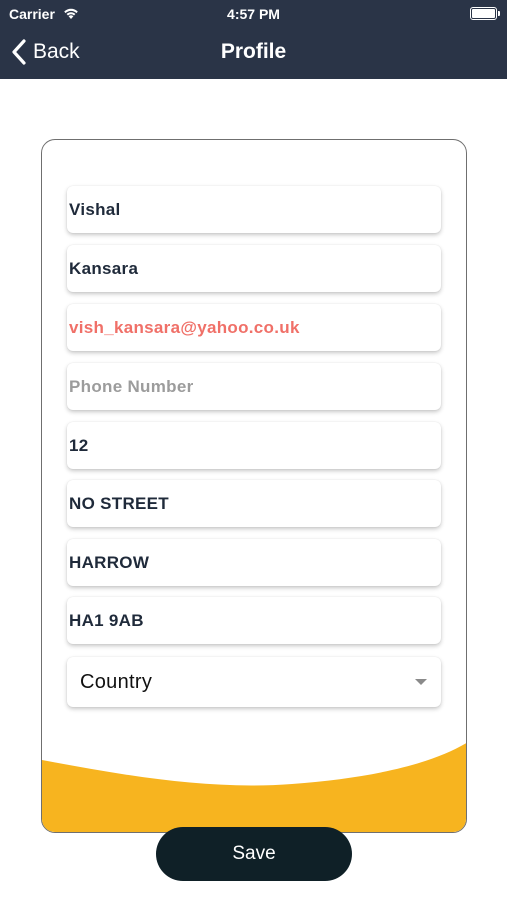 The image size is (507, 900). I want to click on navigation-bar: Carrier 4:57 PM Back Profile, so click(253, 39).